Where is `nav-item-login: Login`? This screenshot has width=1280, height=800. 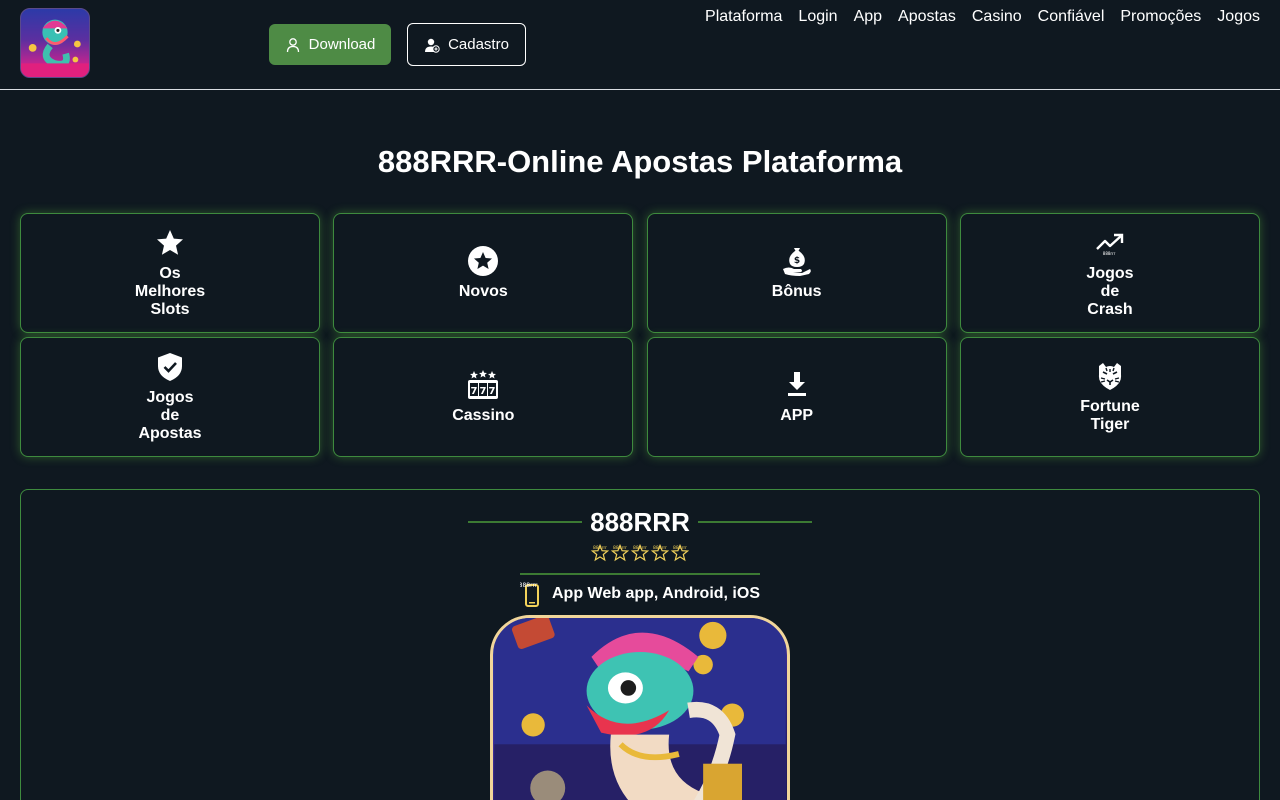
nav-item-login: Login is located at coordinates (817, 17).